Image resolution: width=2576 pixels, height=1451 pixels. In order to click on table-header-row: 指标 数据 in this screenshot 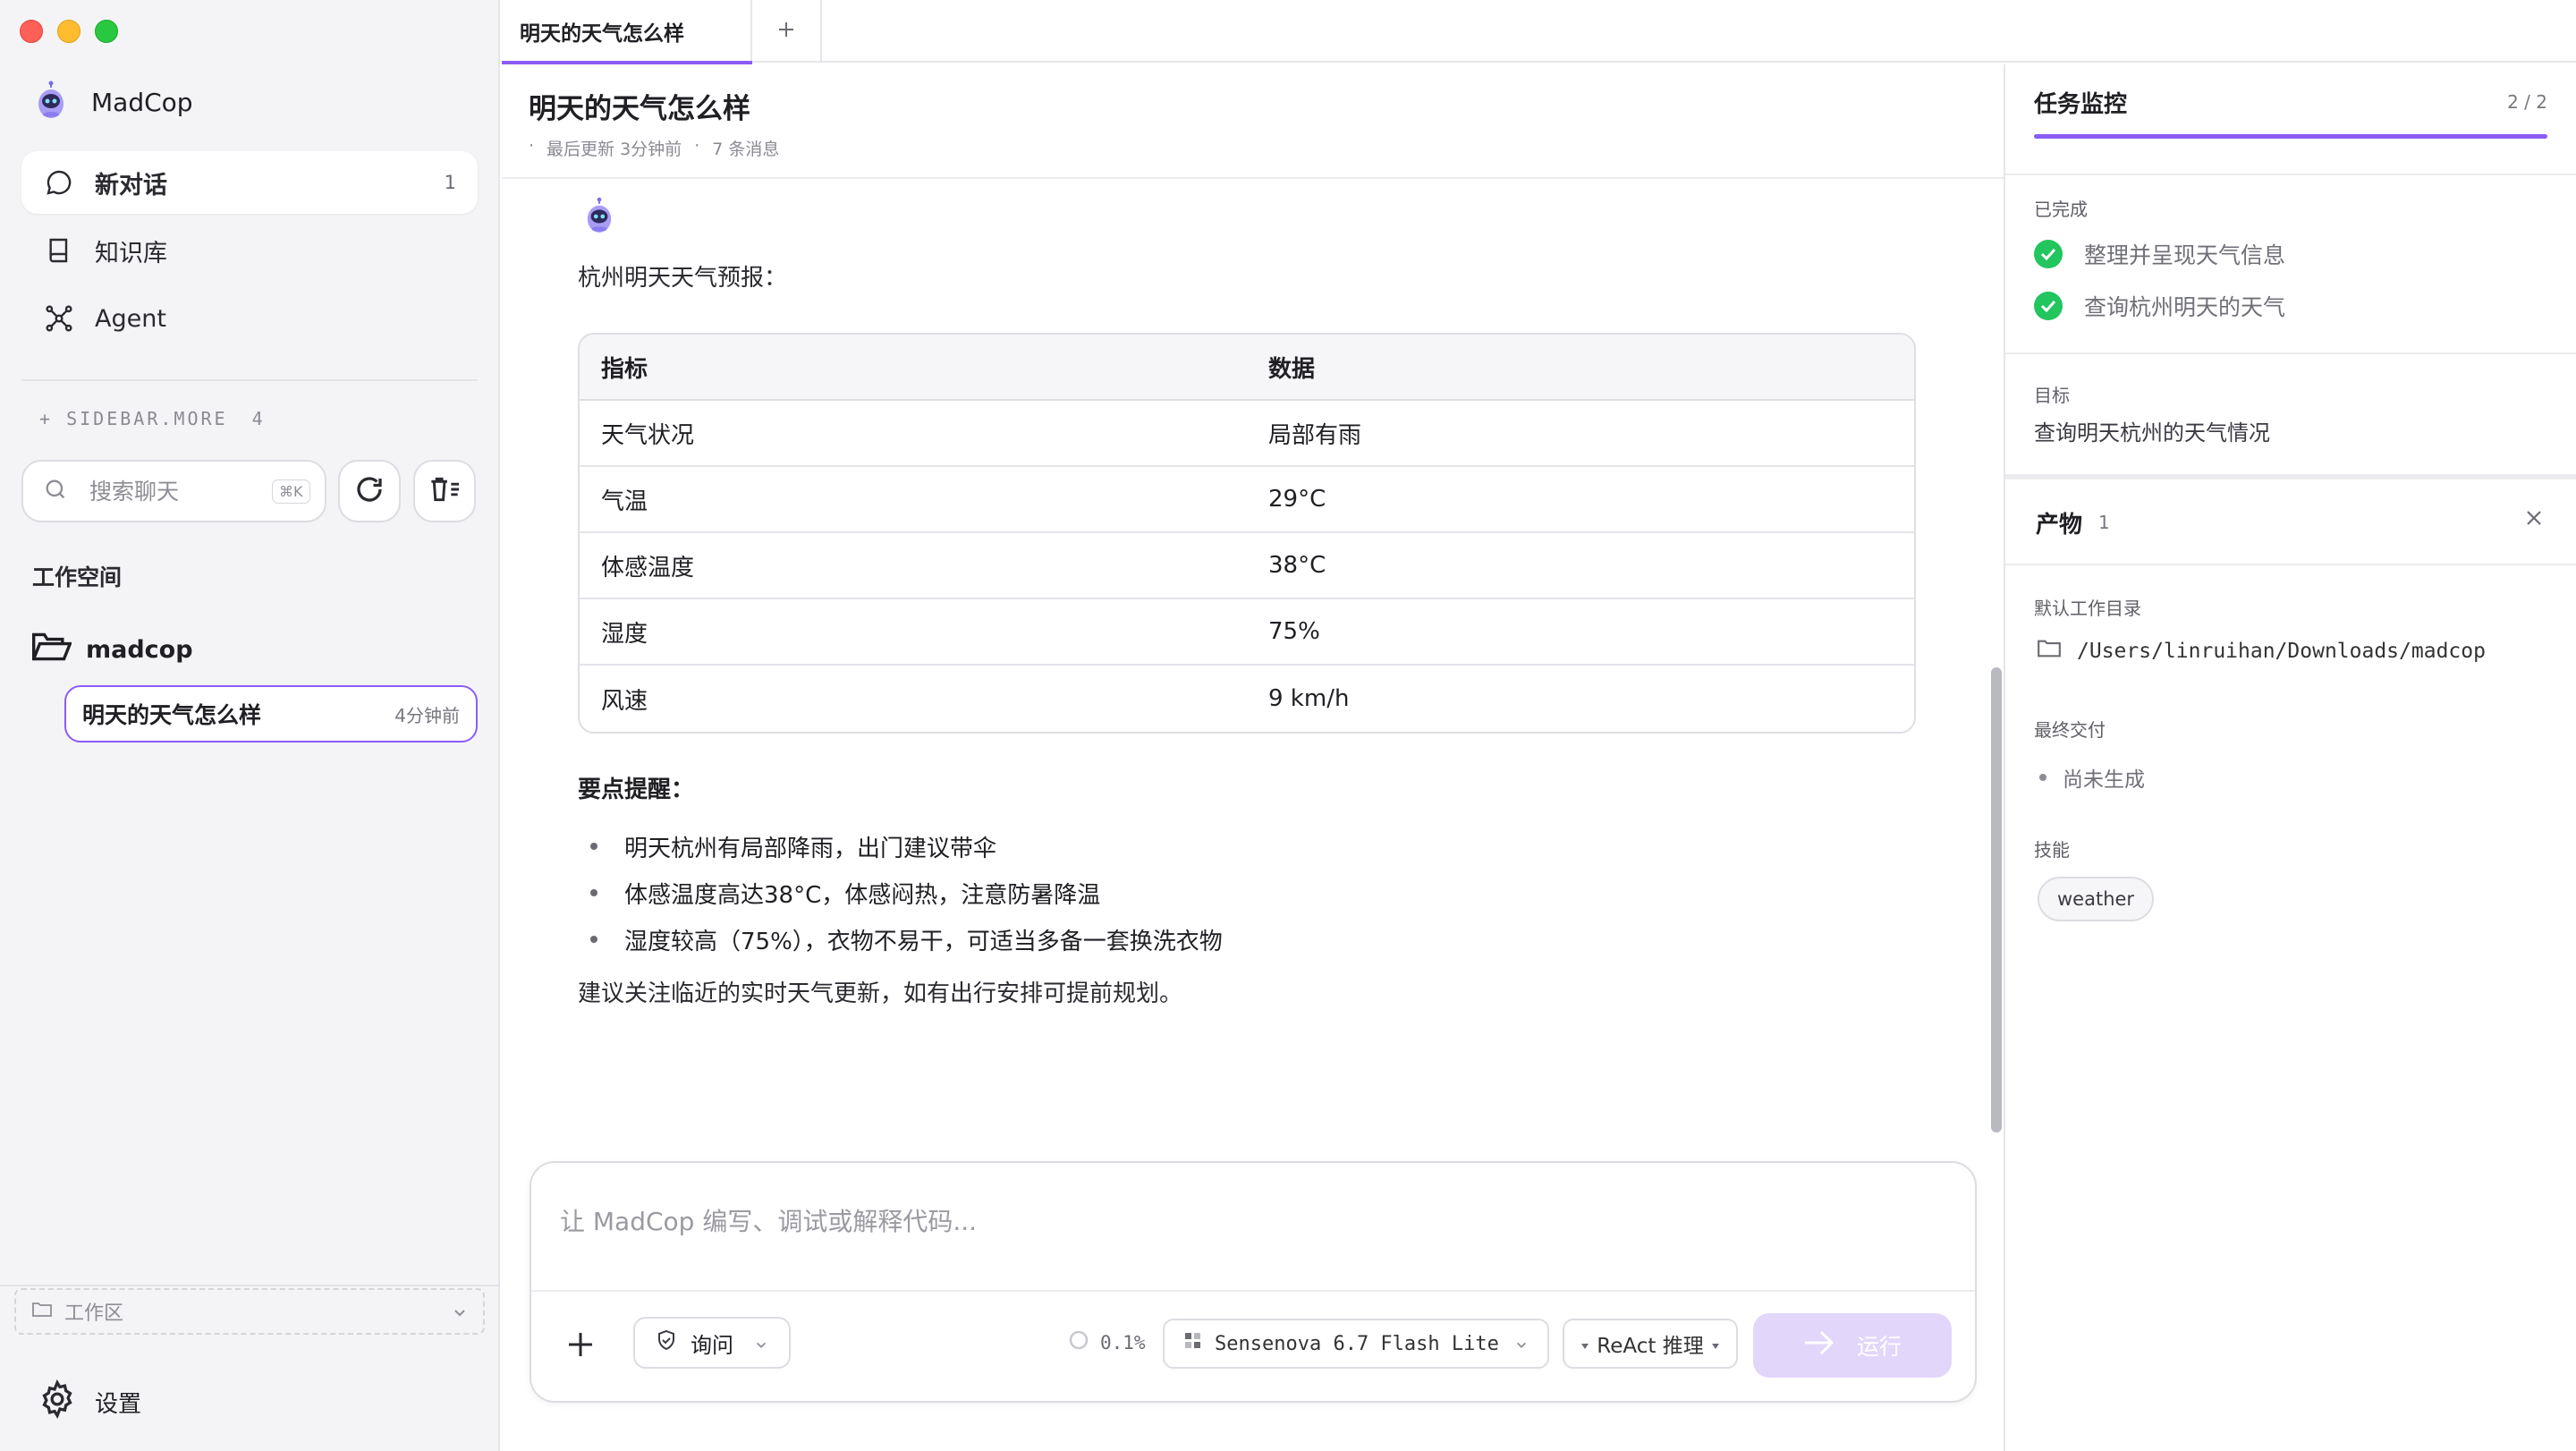, I will do `click(1247, 368)`.